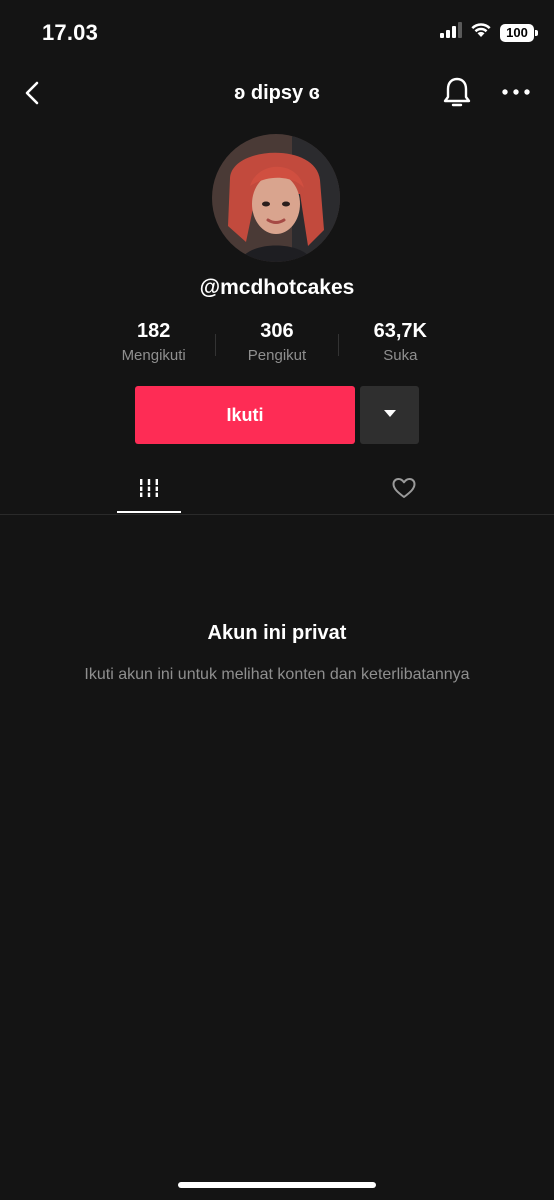 The width and height of the screenshot is (554, 1200). I want to click on grid-icon, so click(149, 490).